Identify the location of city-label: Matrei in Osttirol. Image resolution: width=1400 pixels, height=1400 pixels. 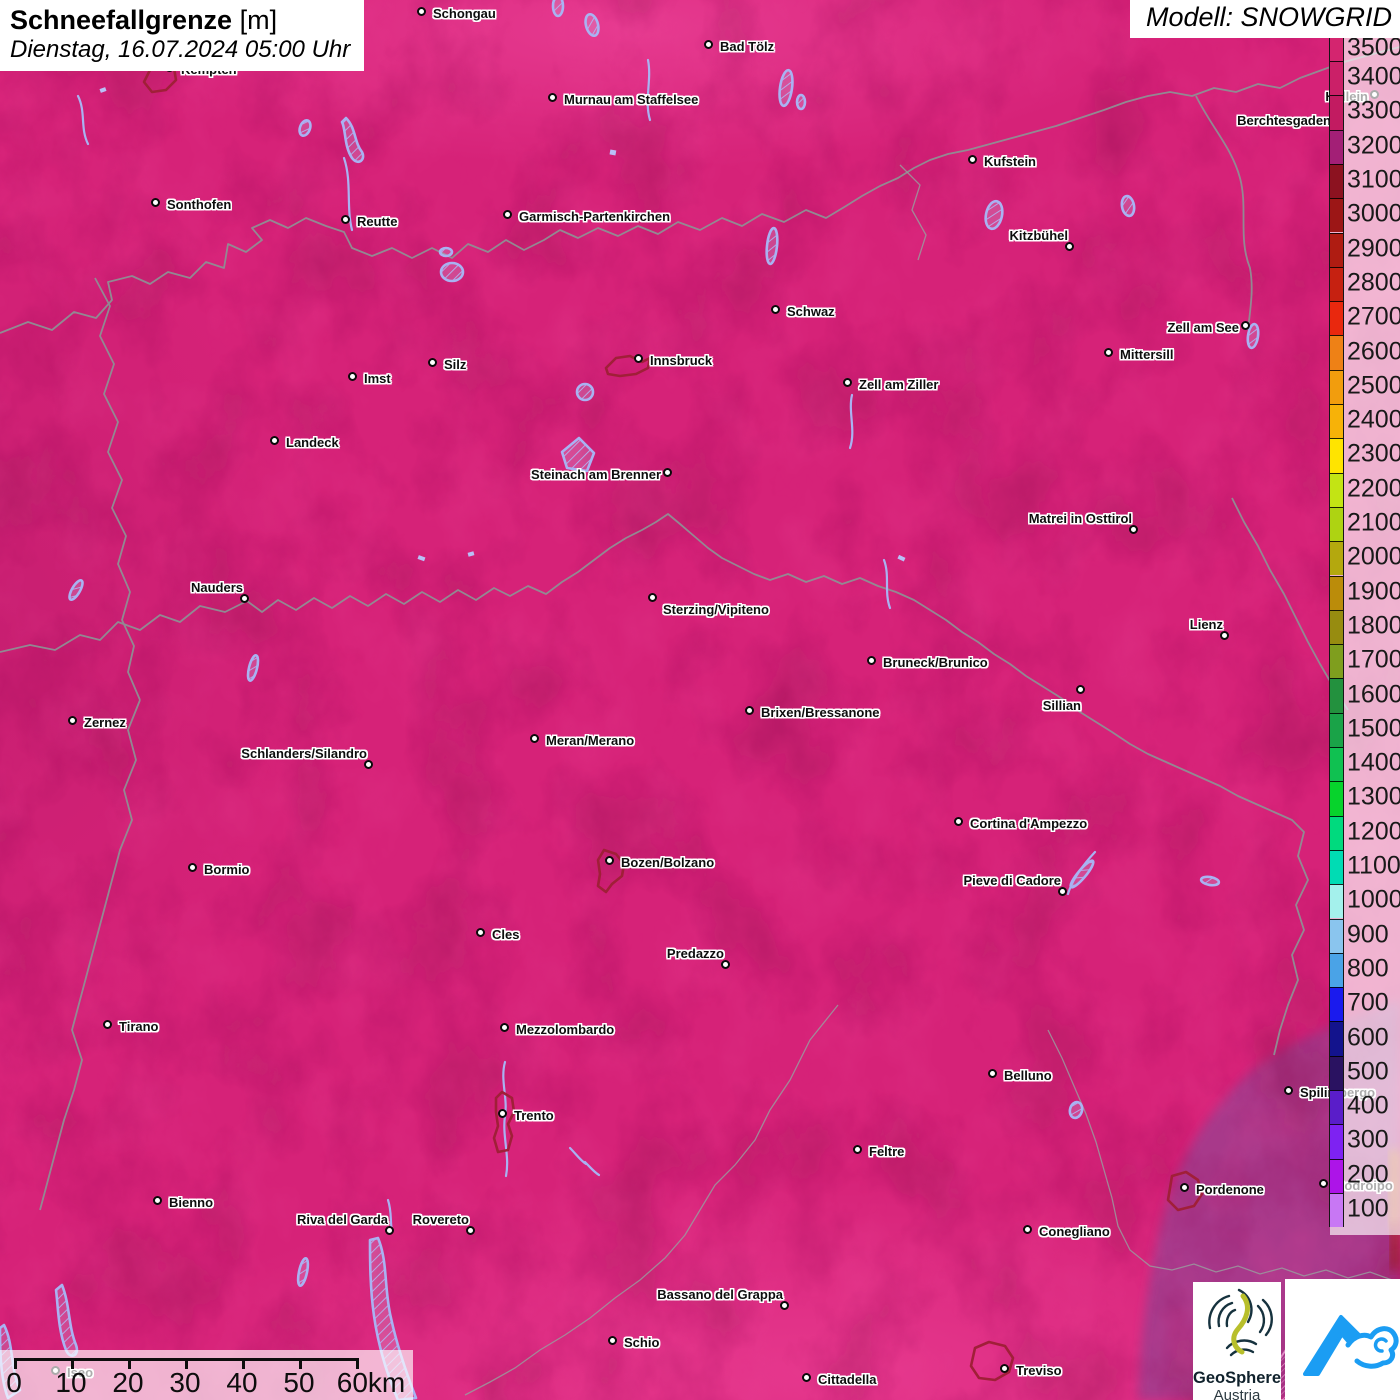
(1080, 518).